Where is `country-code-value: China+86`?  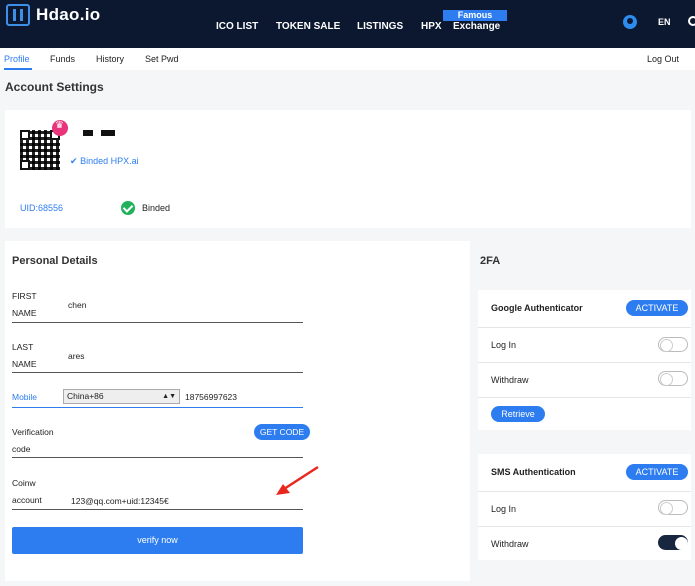
country-code-value: China+86 is located at coordinates (85, 396).